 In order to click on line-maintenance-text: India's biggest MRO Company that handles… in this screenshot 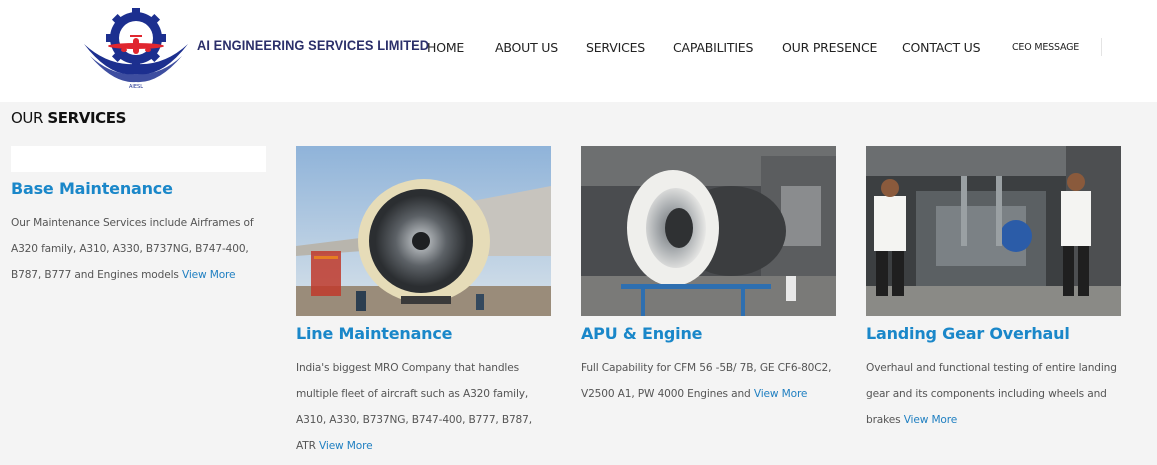, I will do `click(425, 407)`.